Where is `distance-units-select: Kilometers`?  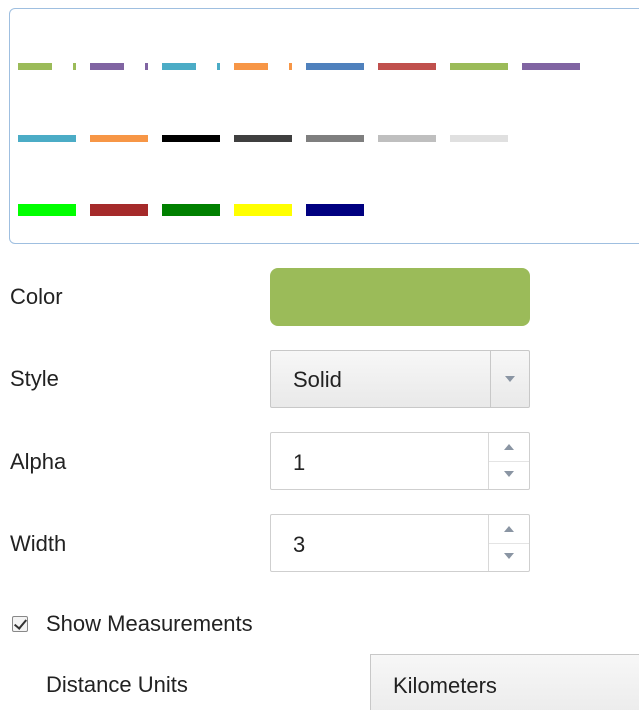 distance-units-select: Kilometers is located at coordinates (504, 682).